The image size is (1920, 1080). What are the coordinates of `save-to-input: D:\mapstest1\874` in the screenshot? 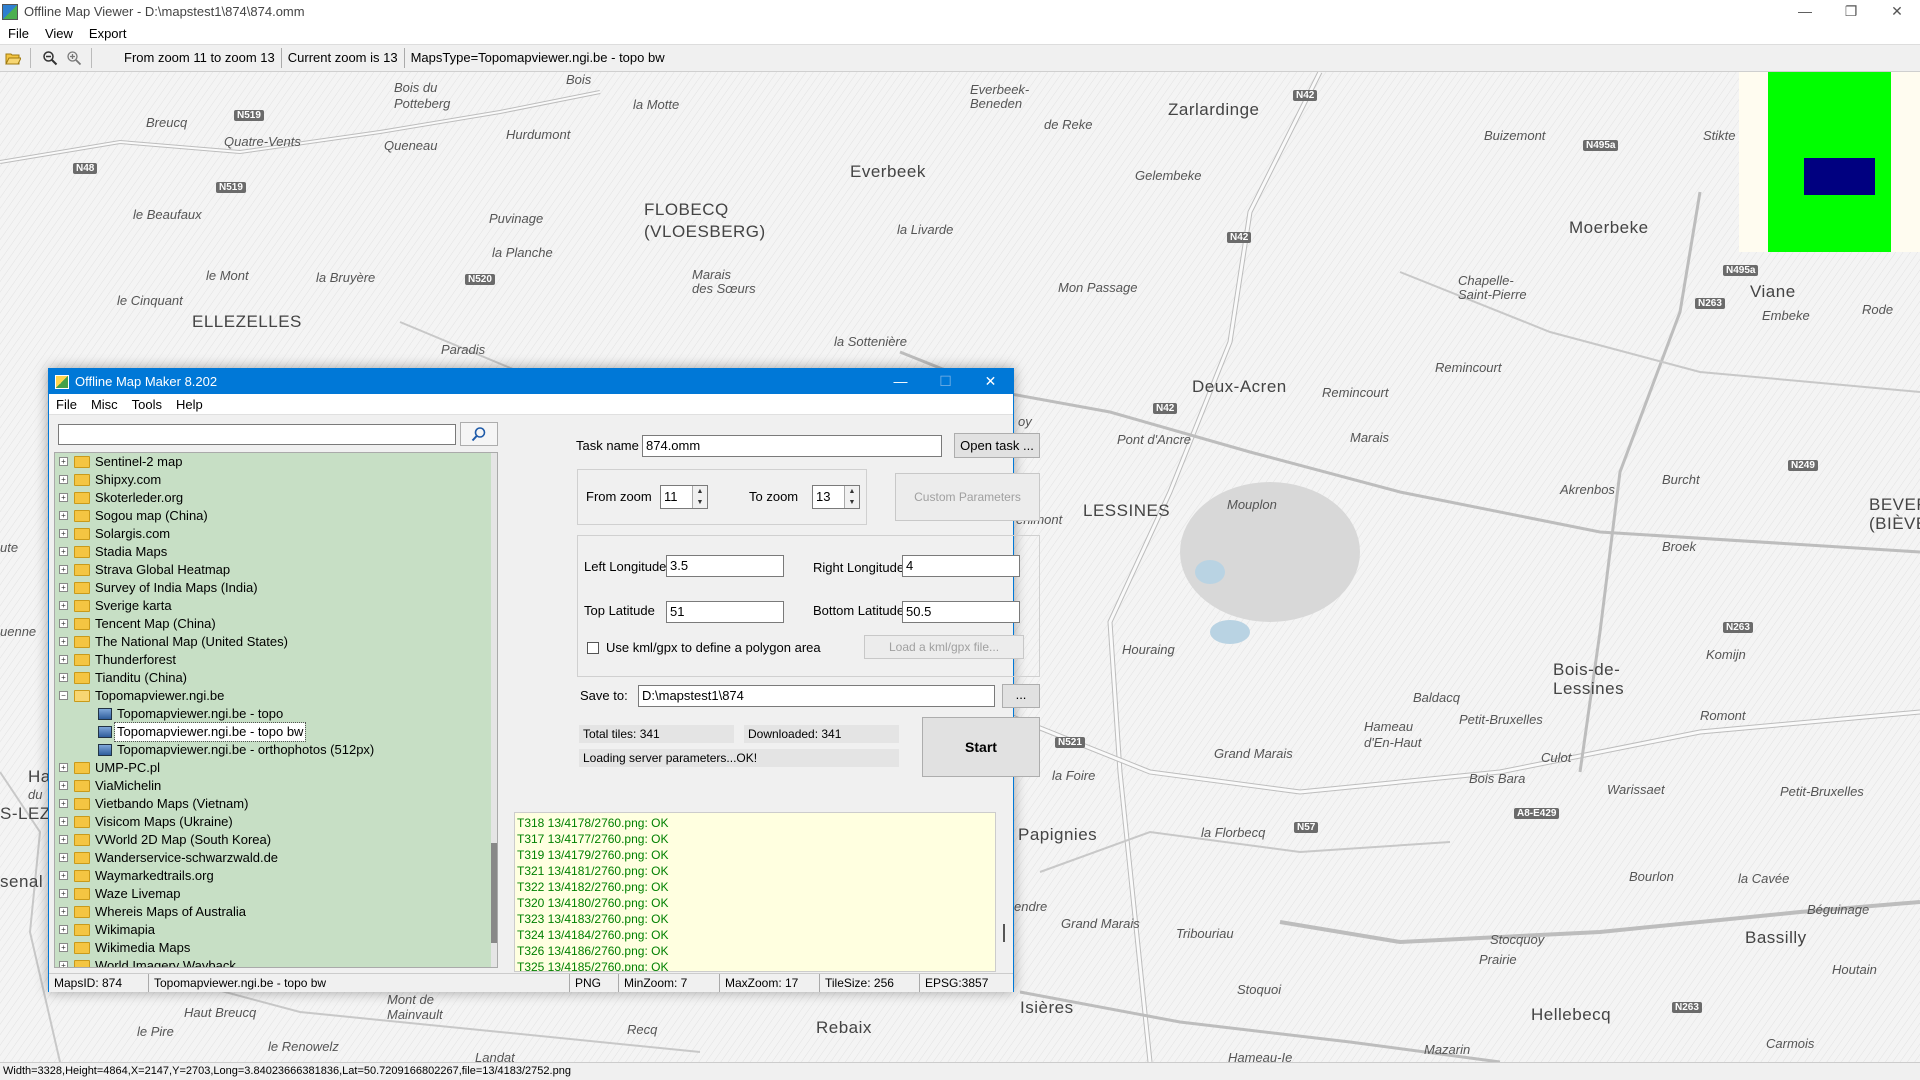 It's located at (816, 696).